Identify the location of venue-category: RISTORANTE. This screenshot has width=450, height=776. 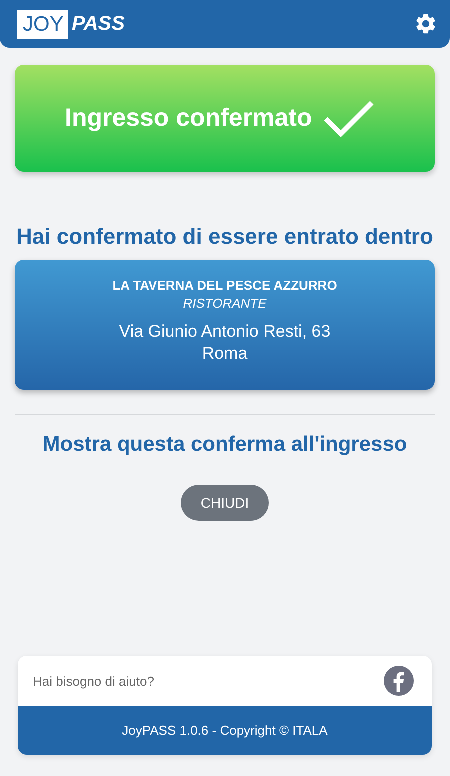
(225, 304).